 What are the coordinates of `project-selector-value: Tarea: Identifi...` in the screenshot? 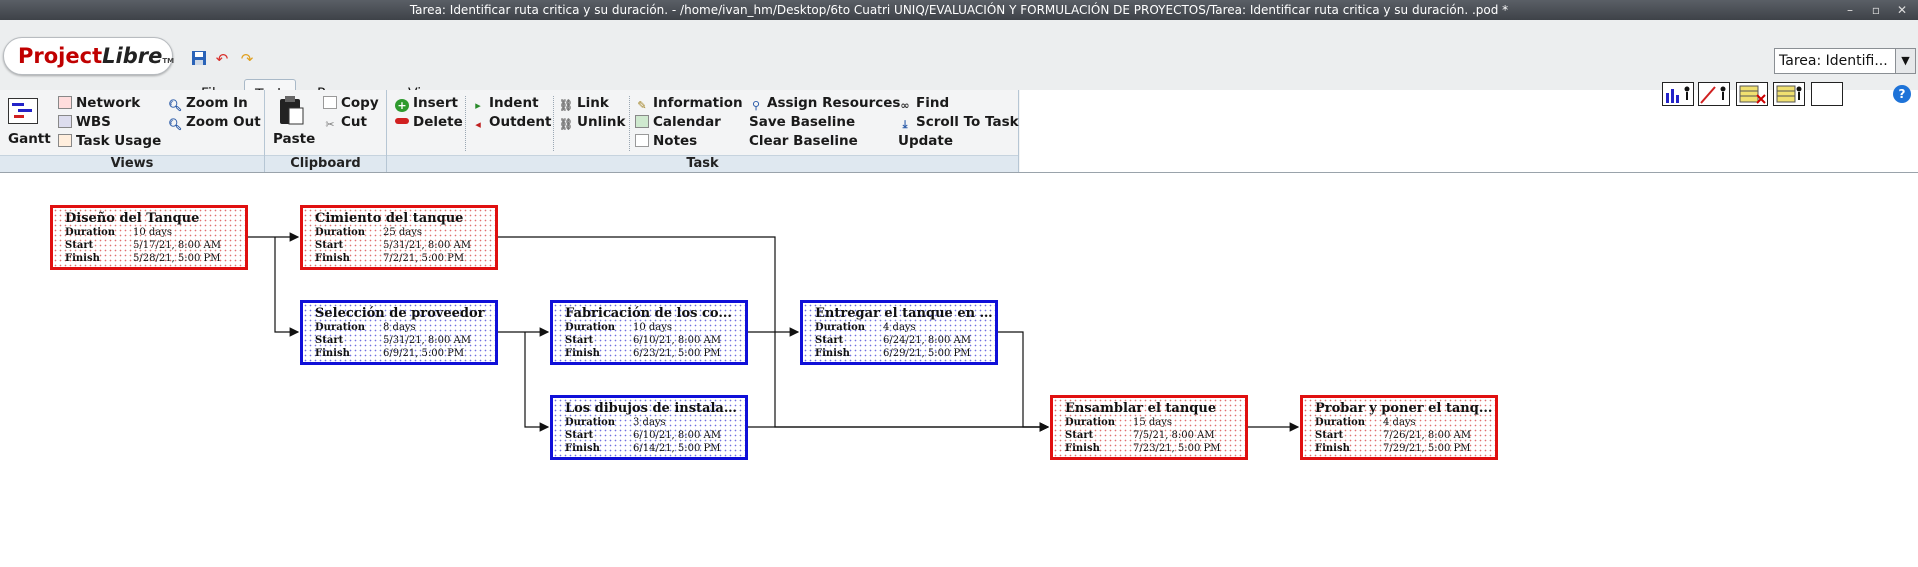 It's located at (1833, 61).